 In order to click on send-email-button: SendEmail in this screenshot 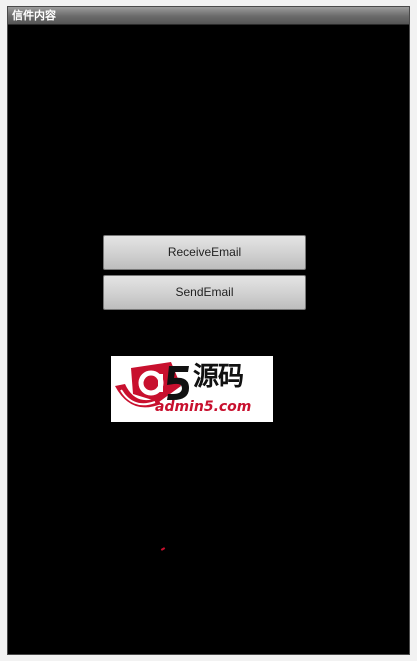, I will do `click(204, 292)`.